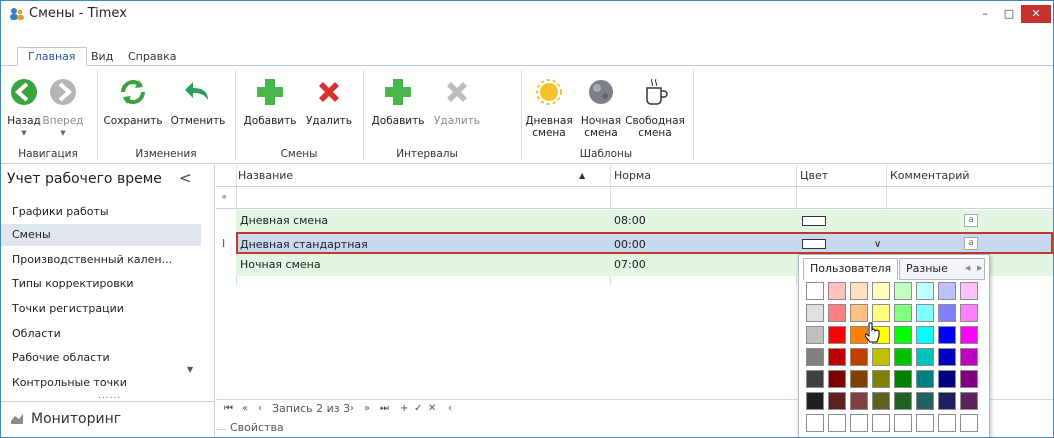 The width and height of the screenshot is (1054, 438). What do you see at coordinates (418, 408) in the screenshot?
I see `nav-apply-button: ✓` at bounding box center [418, 408].